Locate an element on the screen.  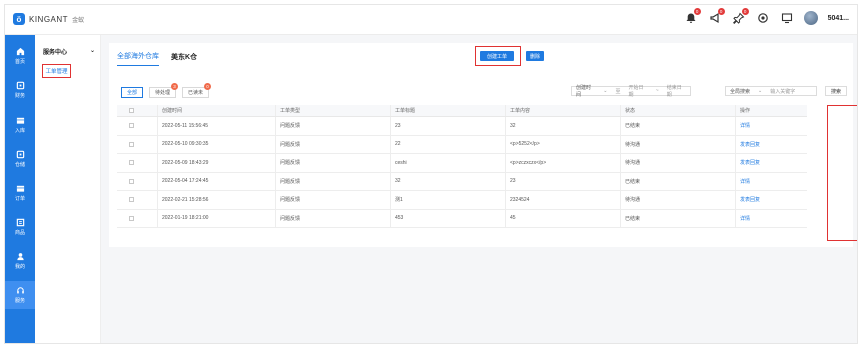
submenu-title: 服务中心 is located at coordinates (55, 53).